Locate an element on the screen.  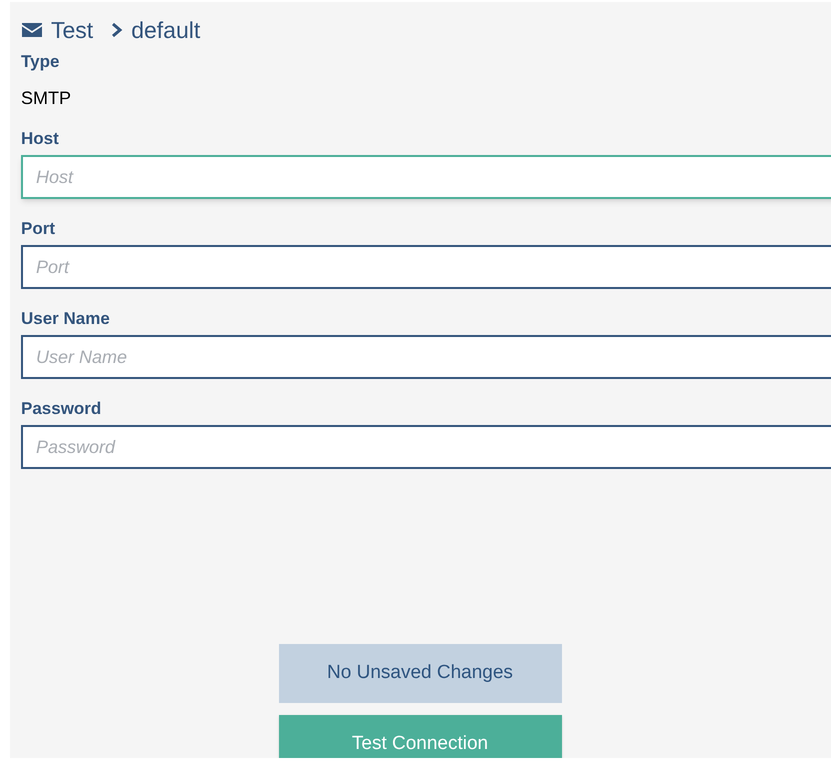
input-field: Password is located at coordinates (426, 447).